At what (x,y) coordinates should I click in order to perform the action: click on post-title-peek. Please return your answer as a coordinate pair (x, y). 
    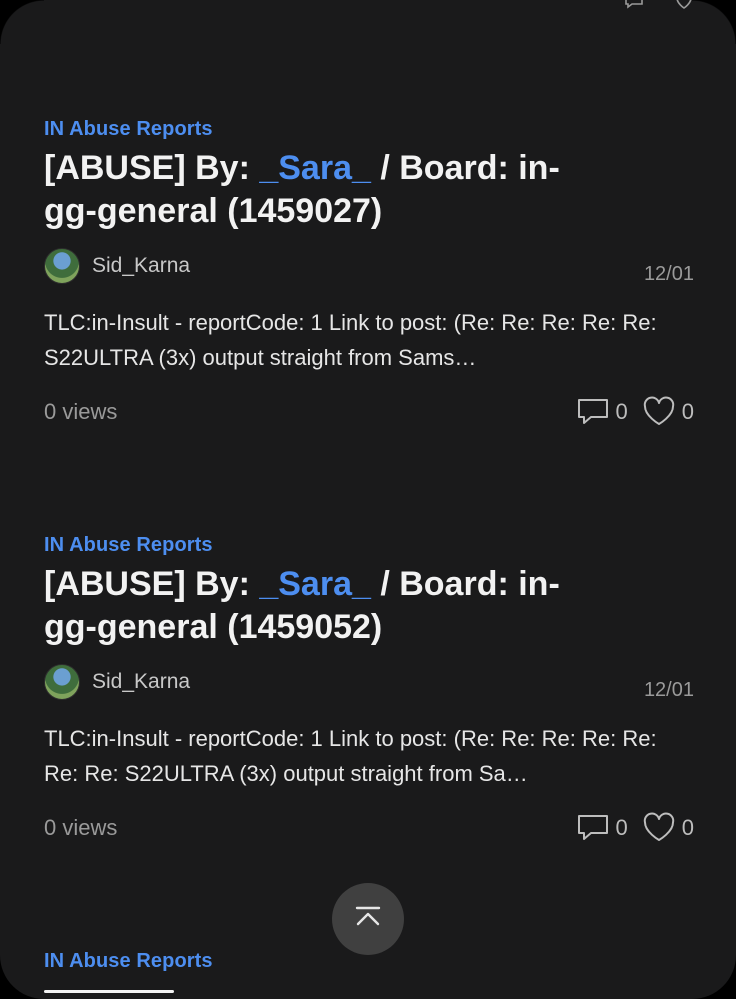
    Looking at the image, I should click on (109, 991).